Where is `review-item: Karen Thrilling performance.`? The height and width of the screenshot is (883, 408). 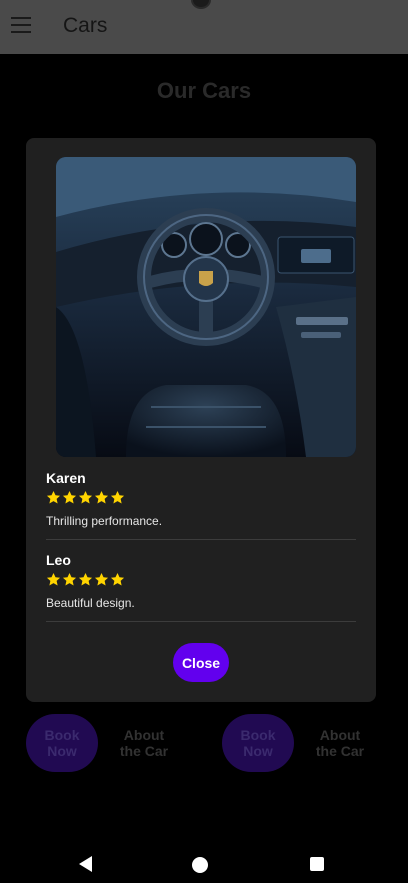
review-item: Karen Thrilling performance. is located at coordinates (201, 499).